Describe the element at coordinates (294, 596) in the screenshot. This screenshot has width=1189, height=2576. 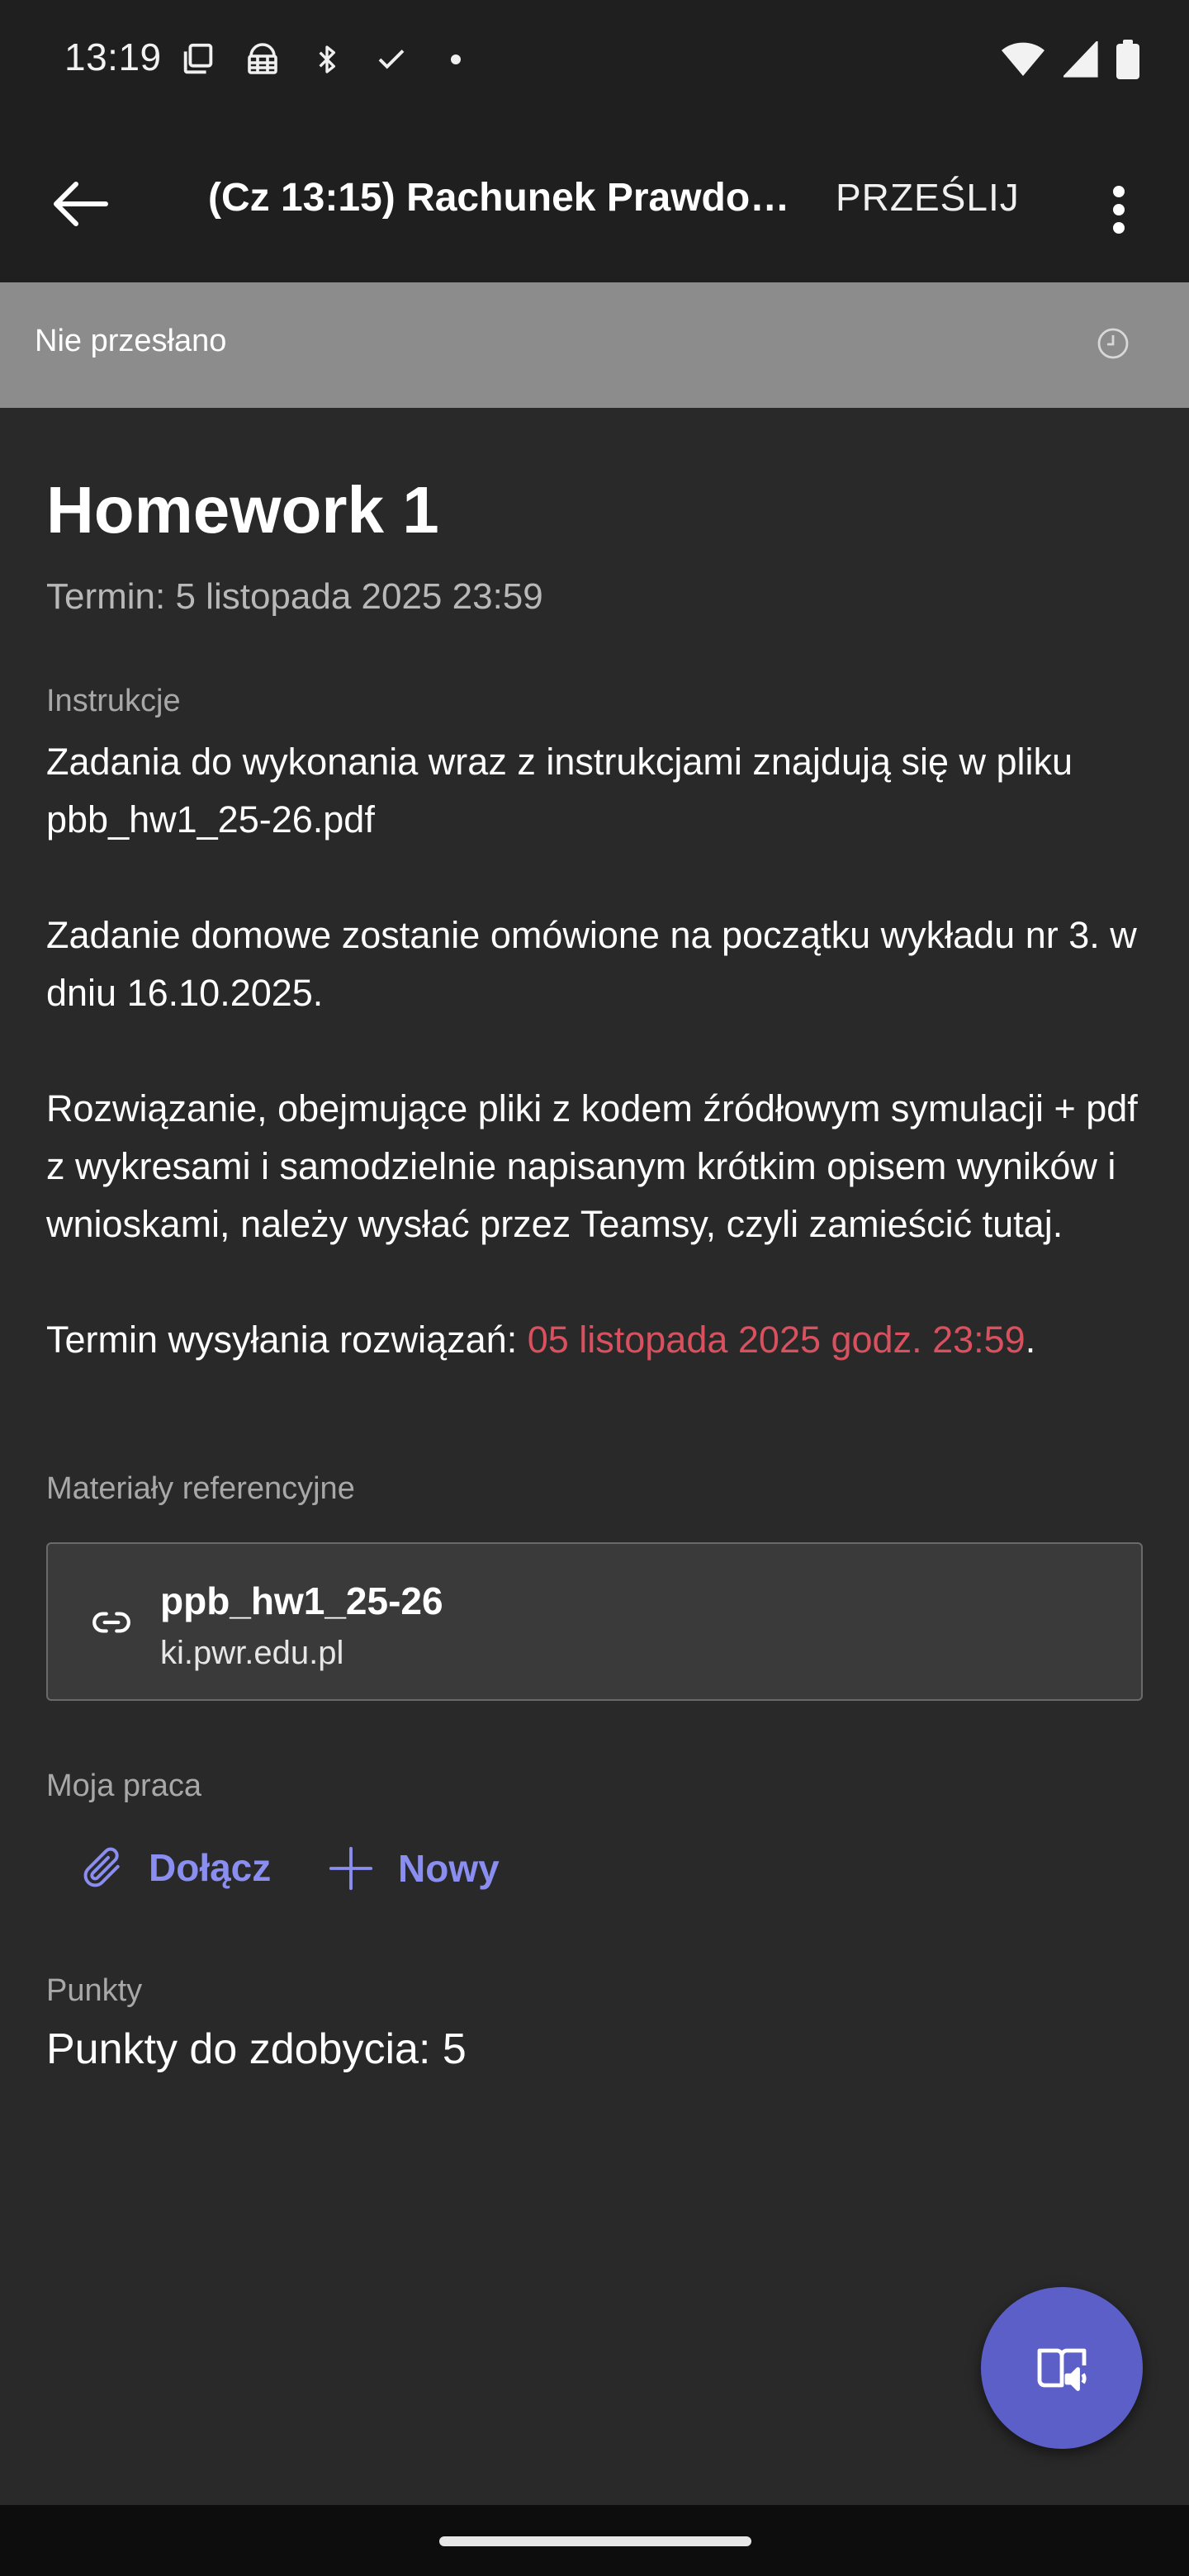
I see `due-date: Termin: 5 listopada 2025 23:59` at that location.